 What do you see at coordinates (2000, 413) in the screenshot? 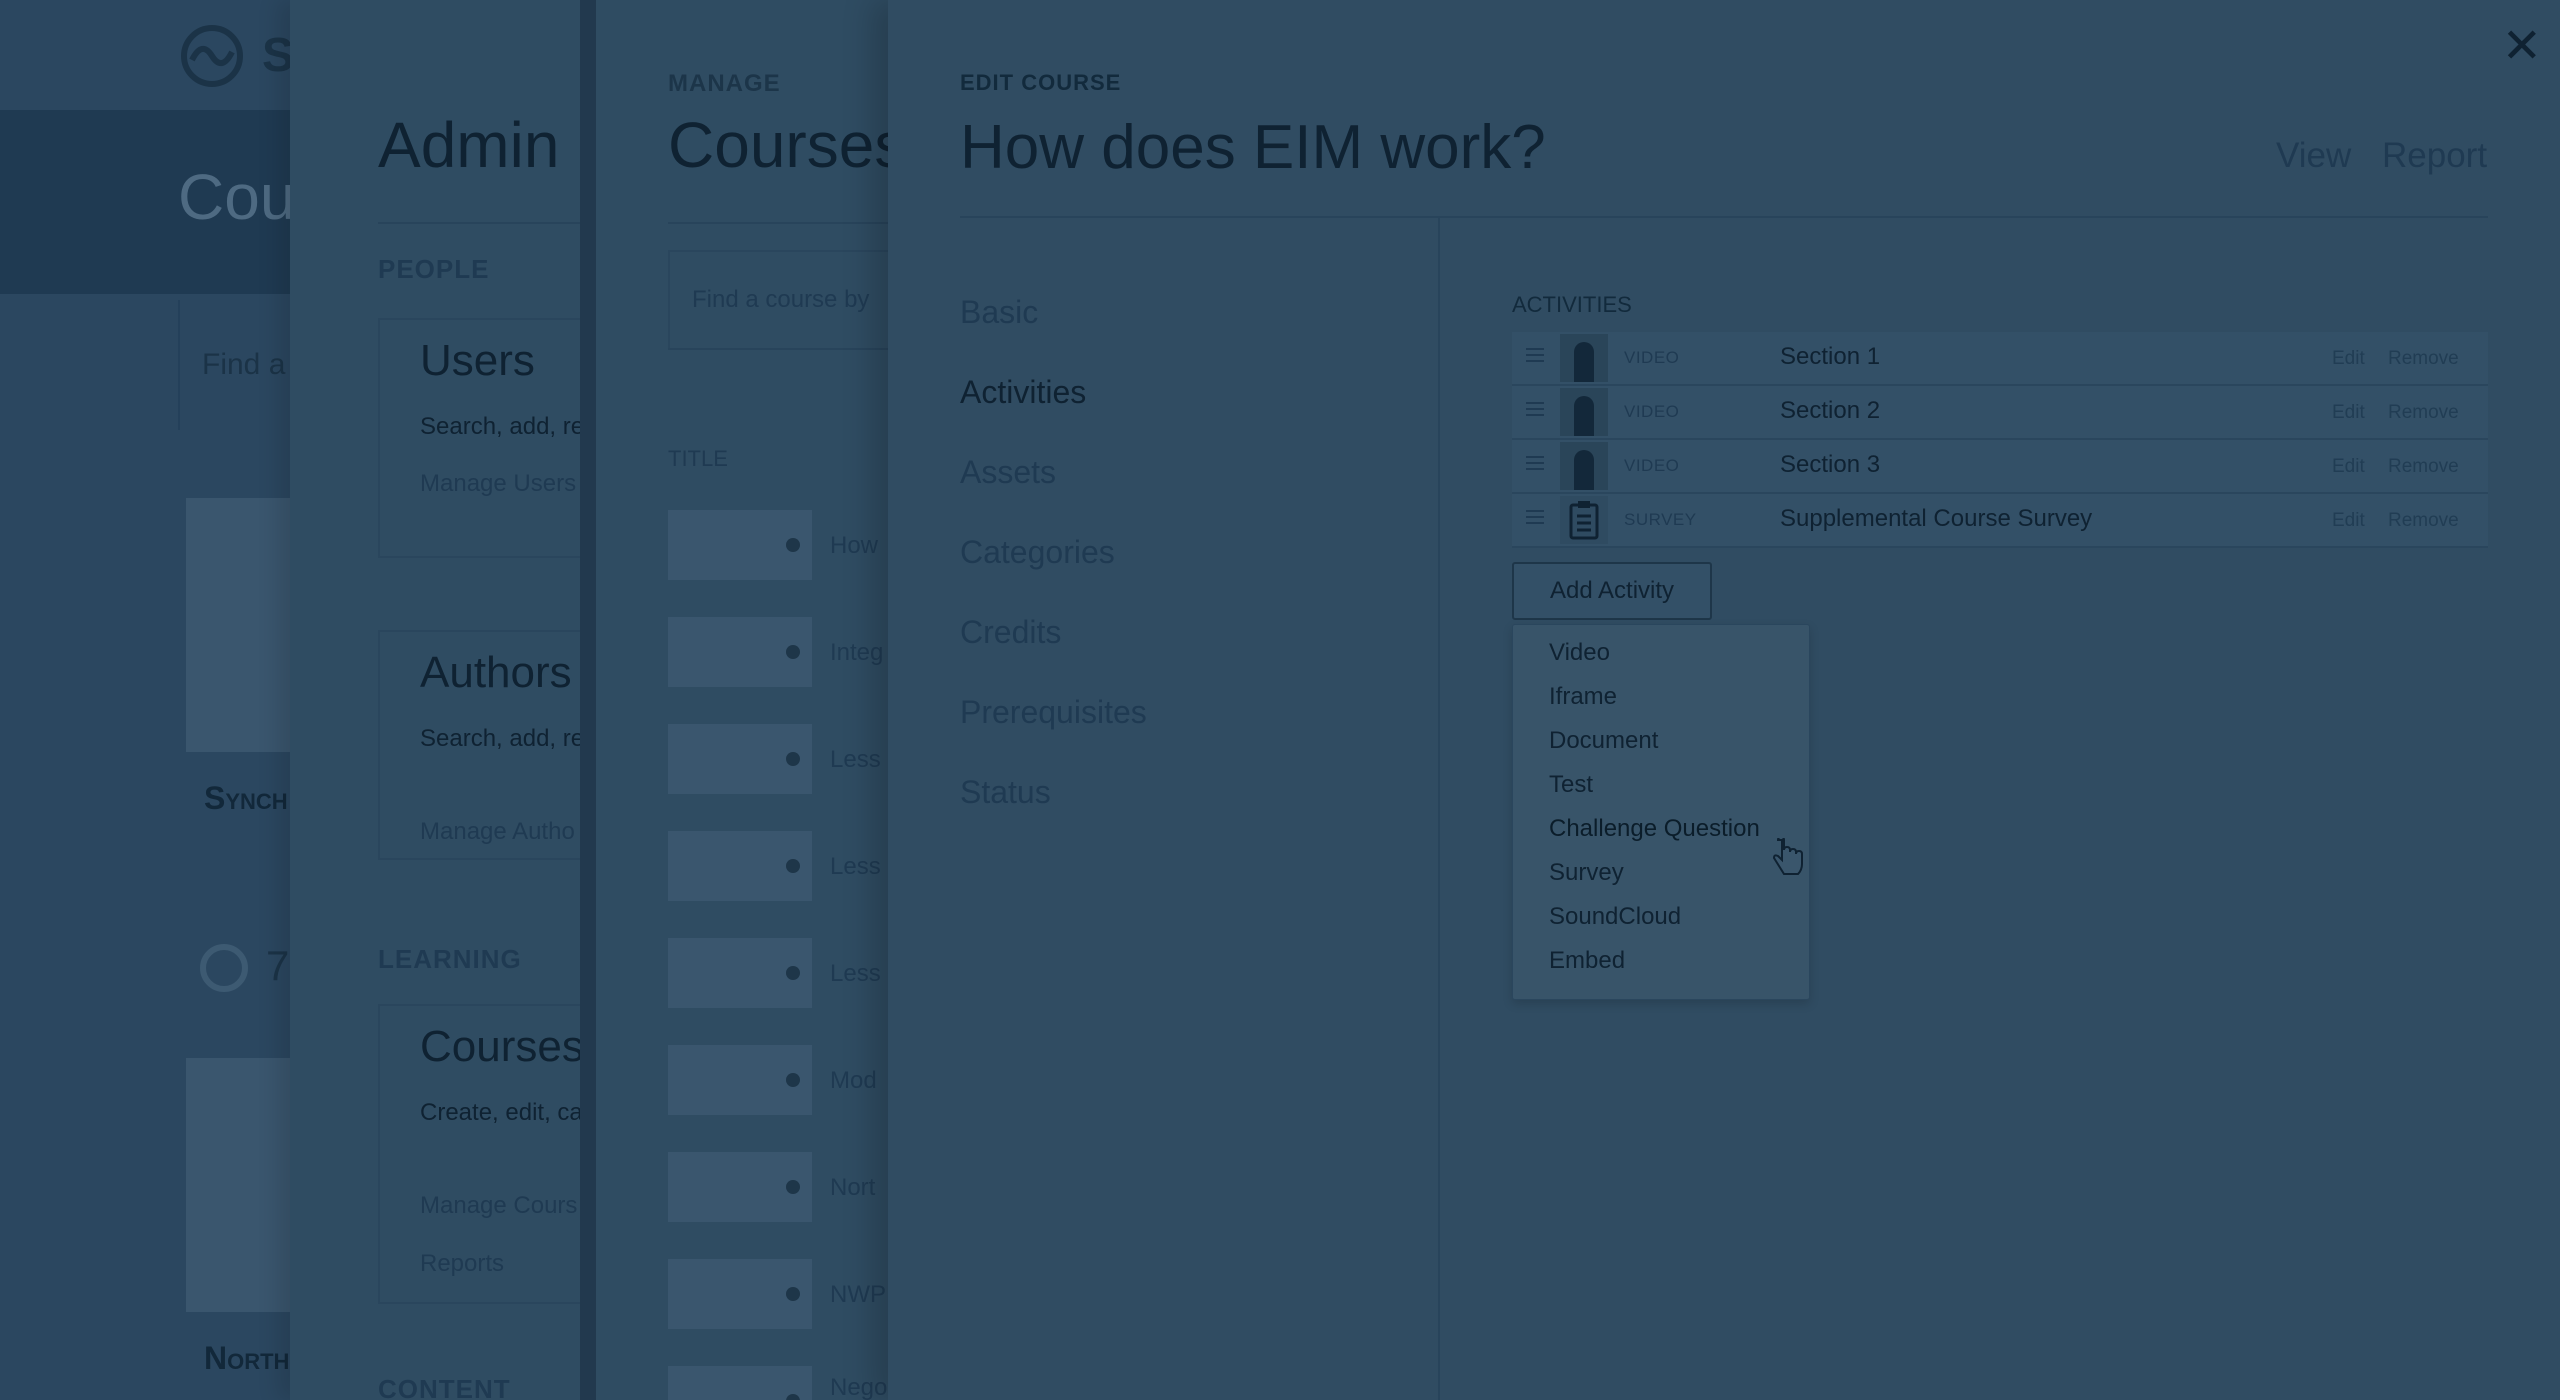
I see `activity-row: VIDEO Section 2 Edit Remove` at bounding box center [2000, 413].